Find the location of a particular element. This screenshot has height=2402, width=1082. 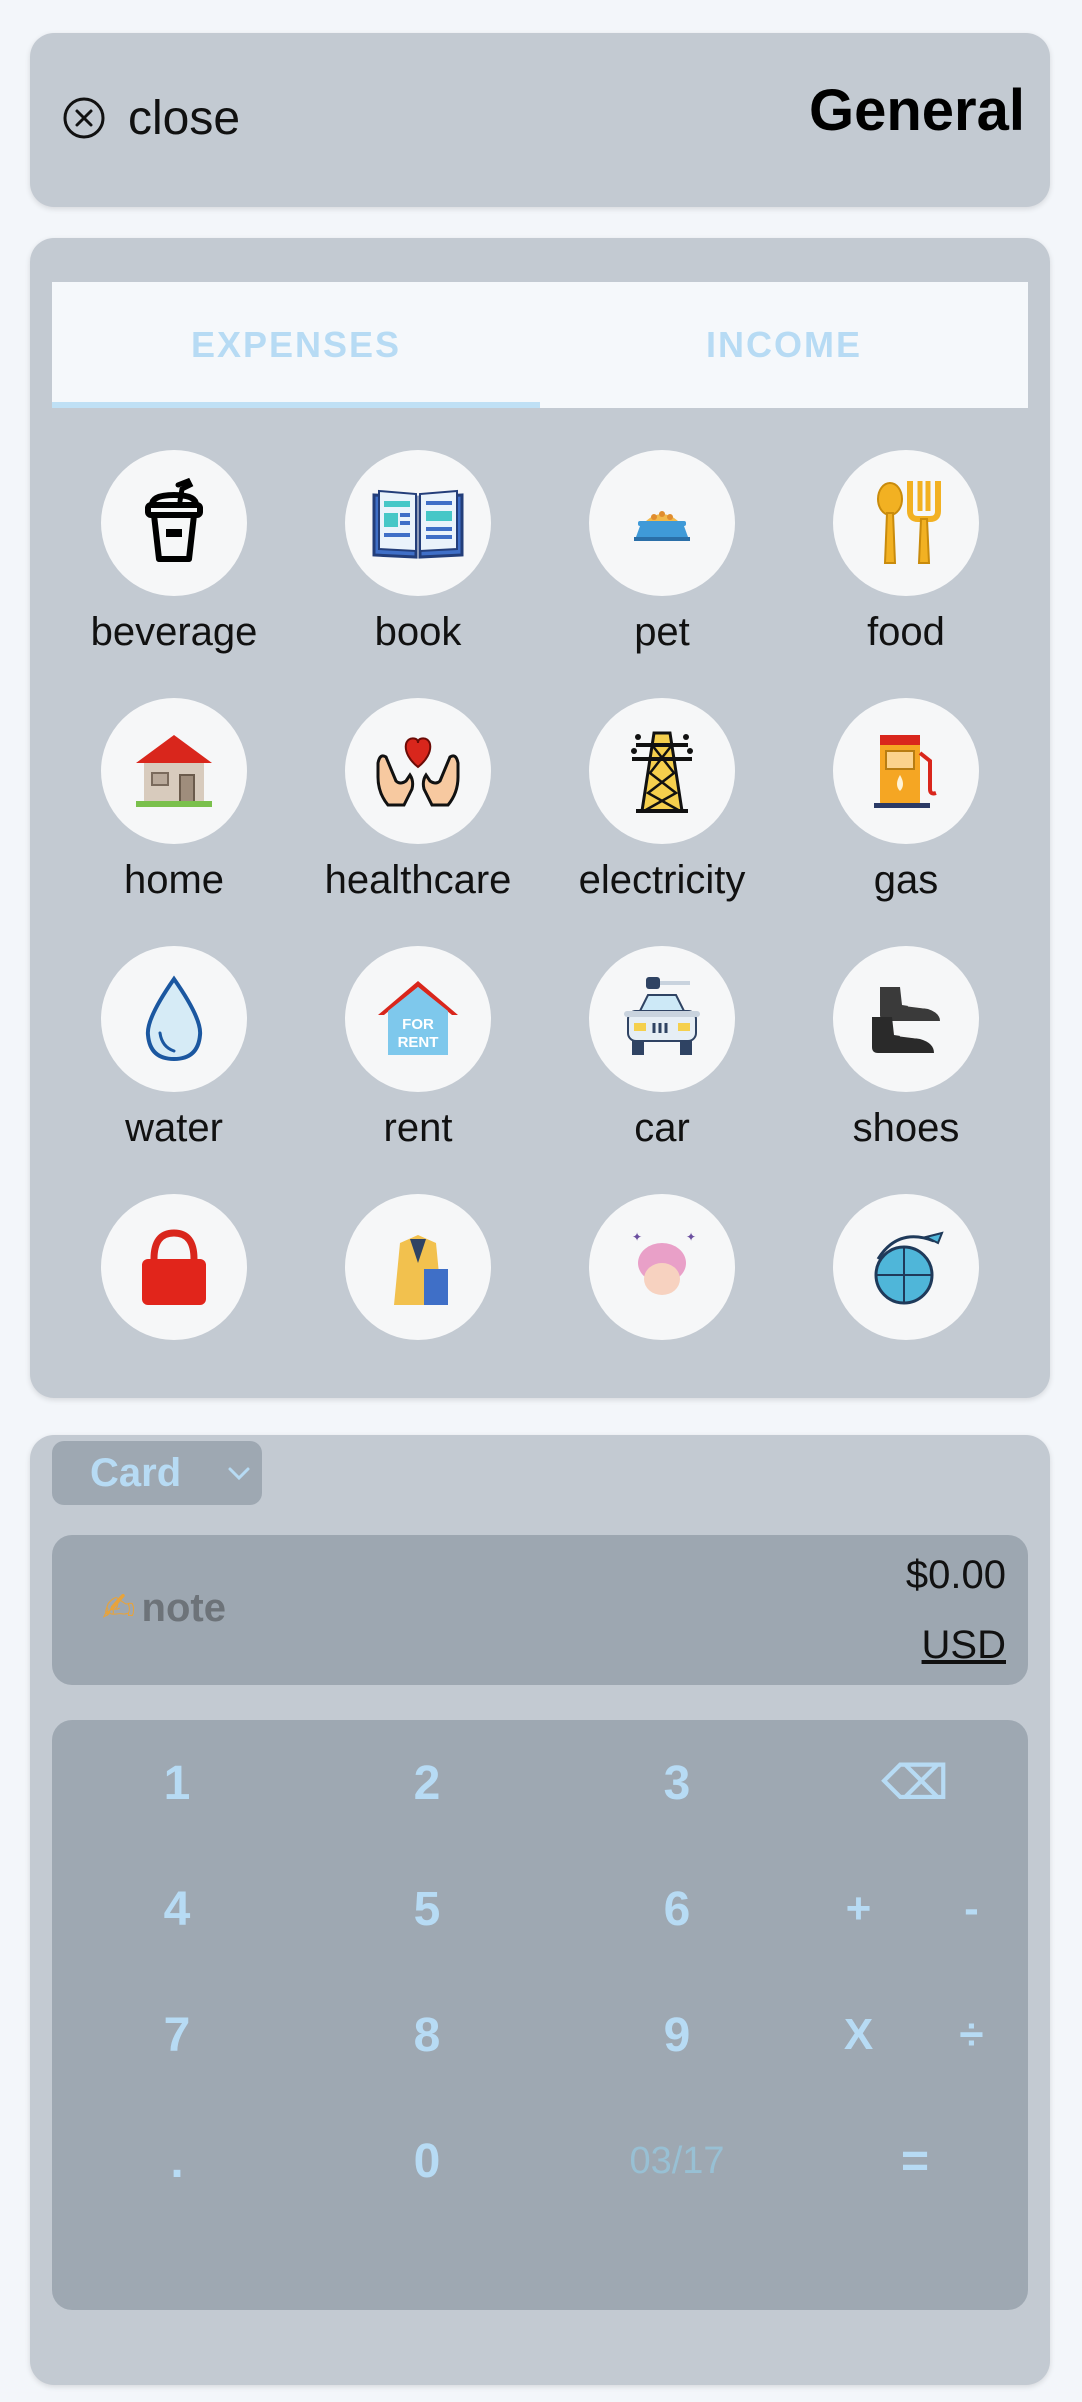

minus-key: - is located at coordinates (971, 1909).